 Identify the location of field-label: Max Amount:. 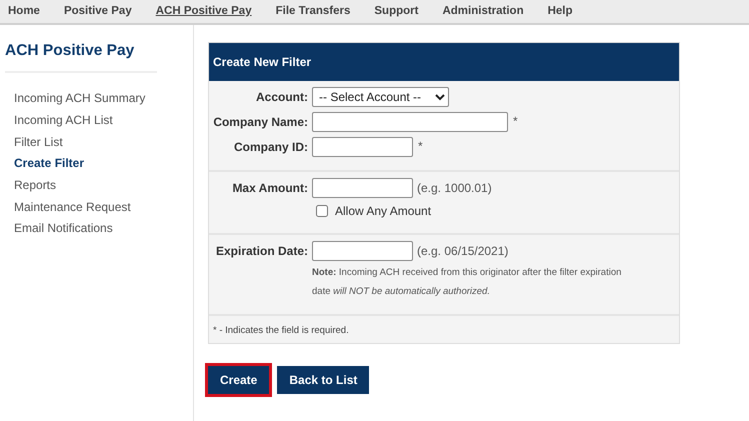
(270, 188).